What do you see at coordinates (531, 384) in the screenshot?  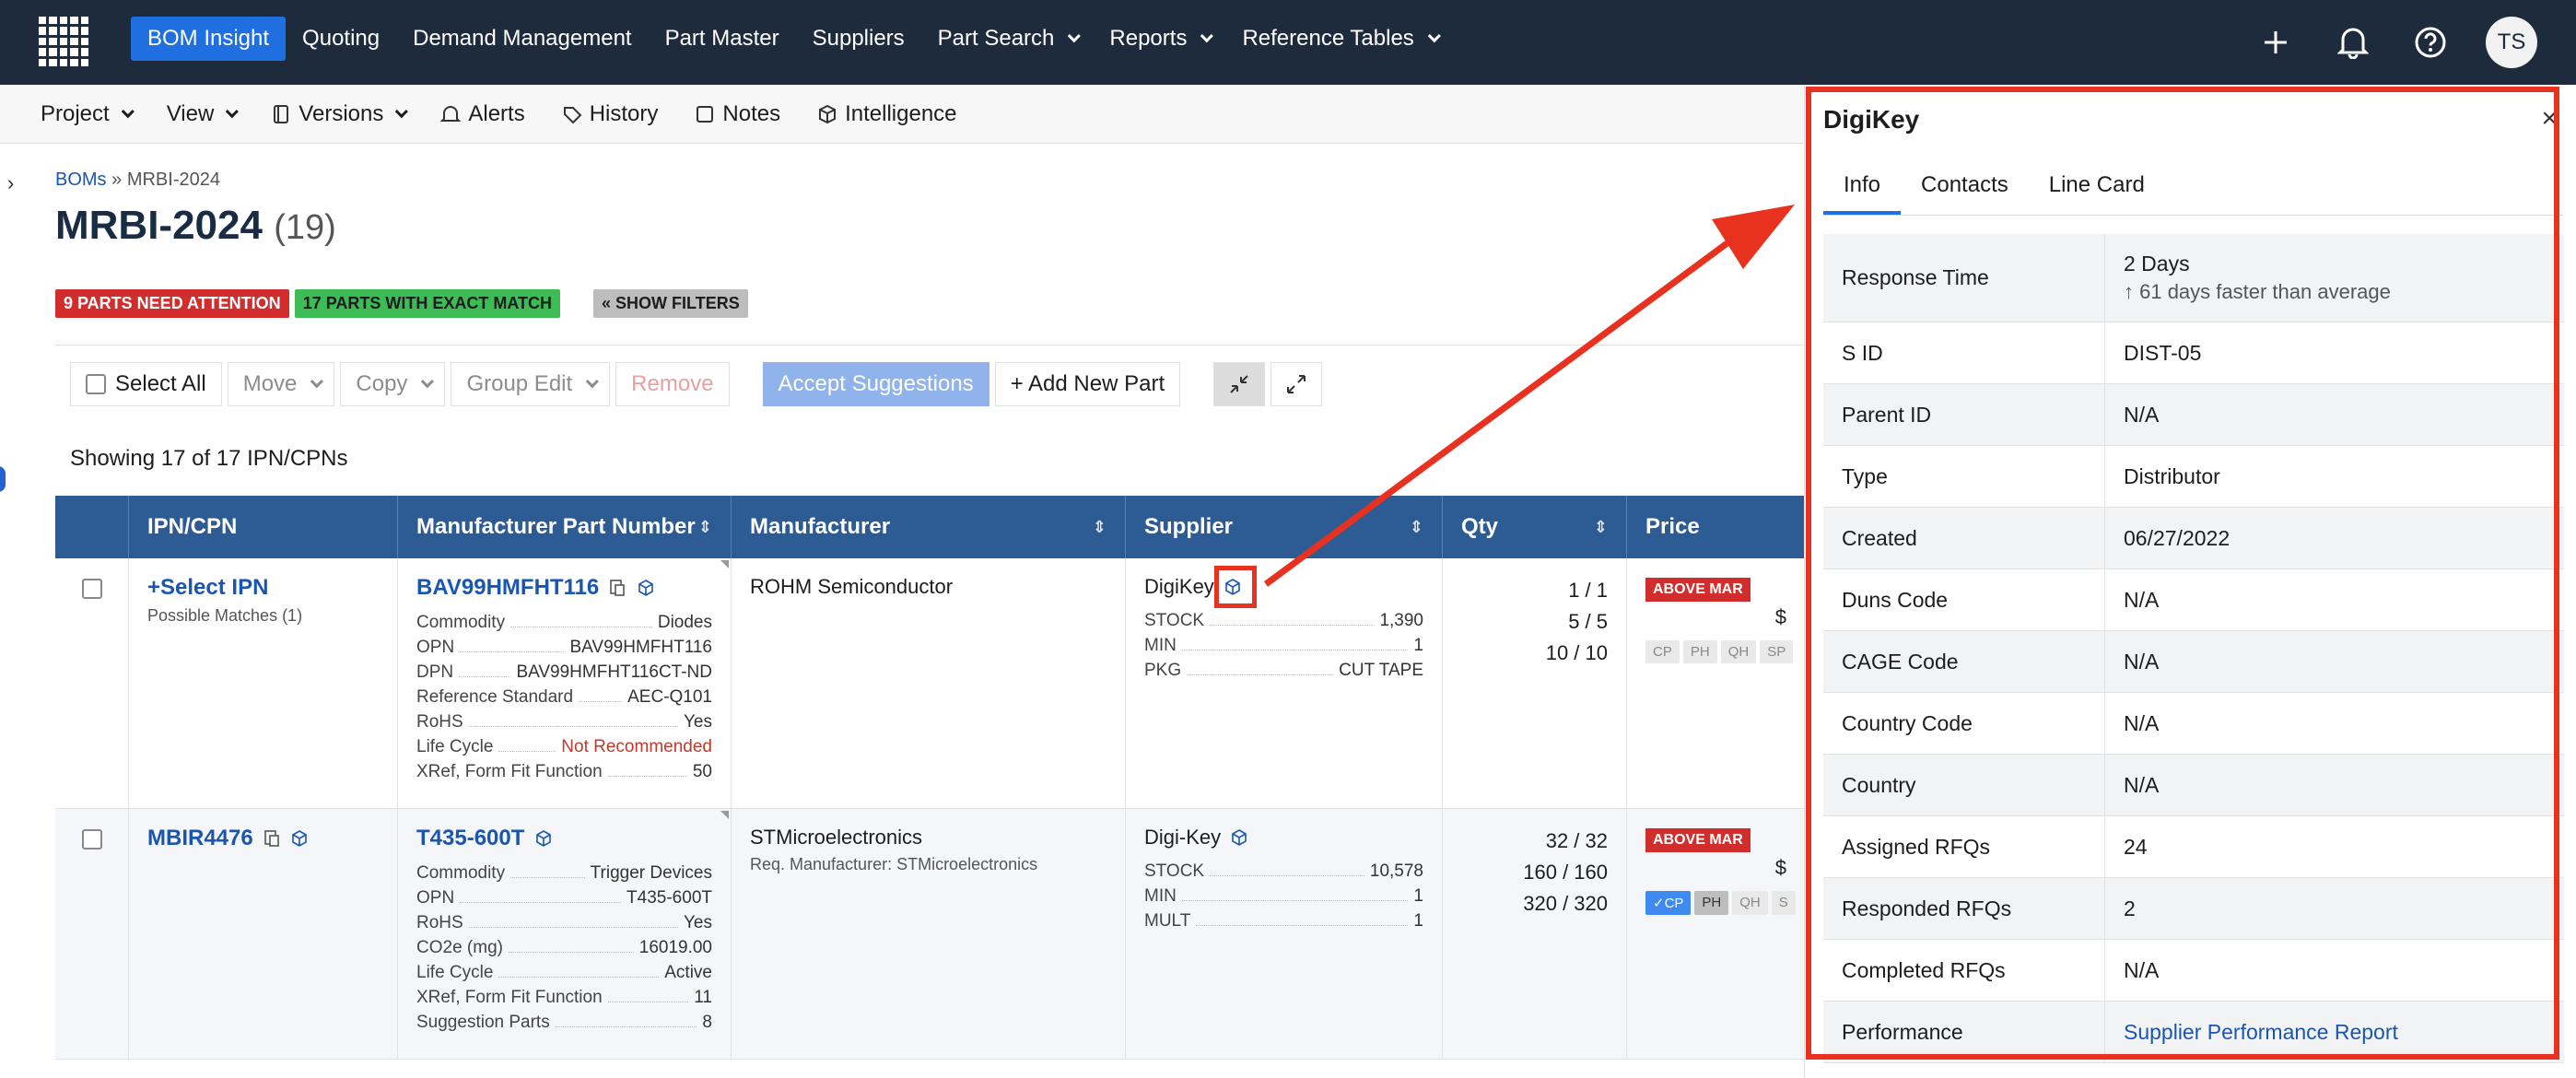 I see `group-edit-button: Group Edit` at bounding box center [531, 384].